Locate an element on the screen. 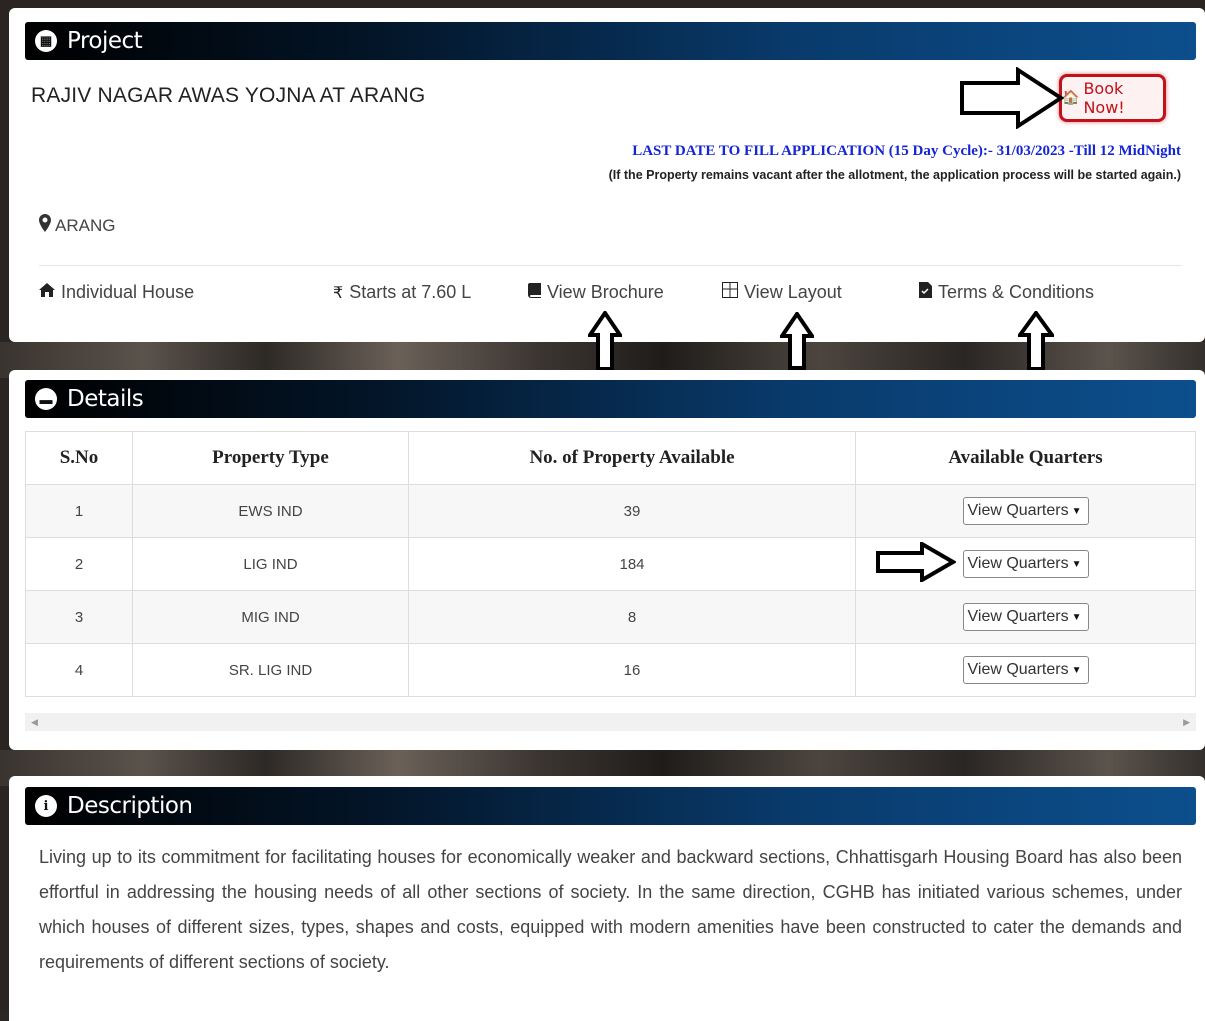  project-header: ▦ Project is located at coordinates (610, 41).